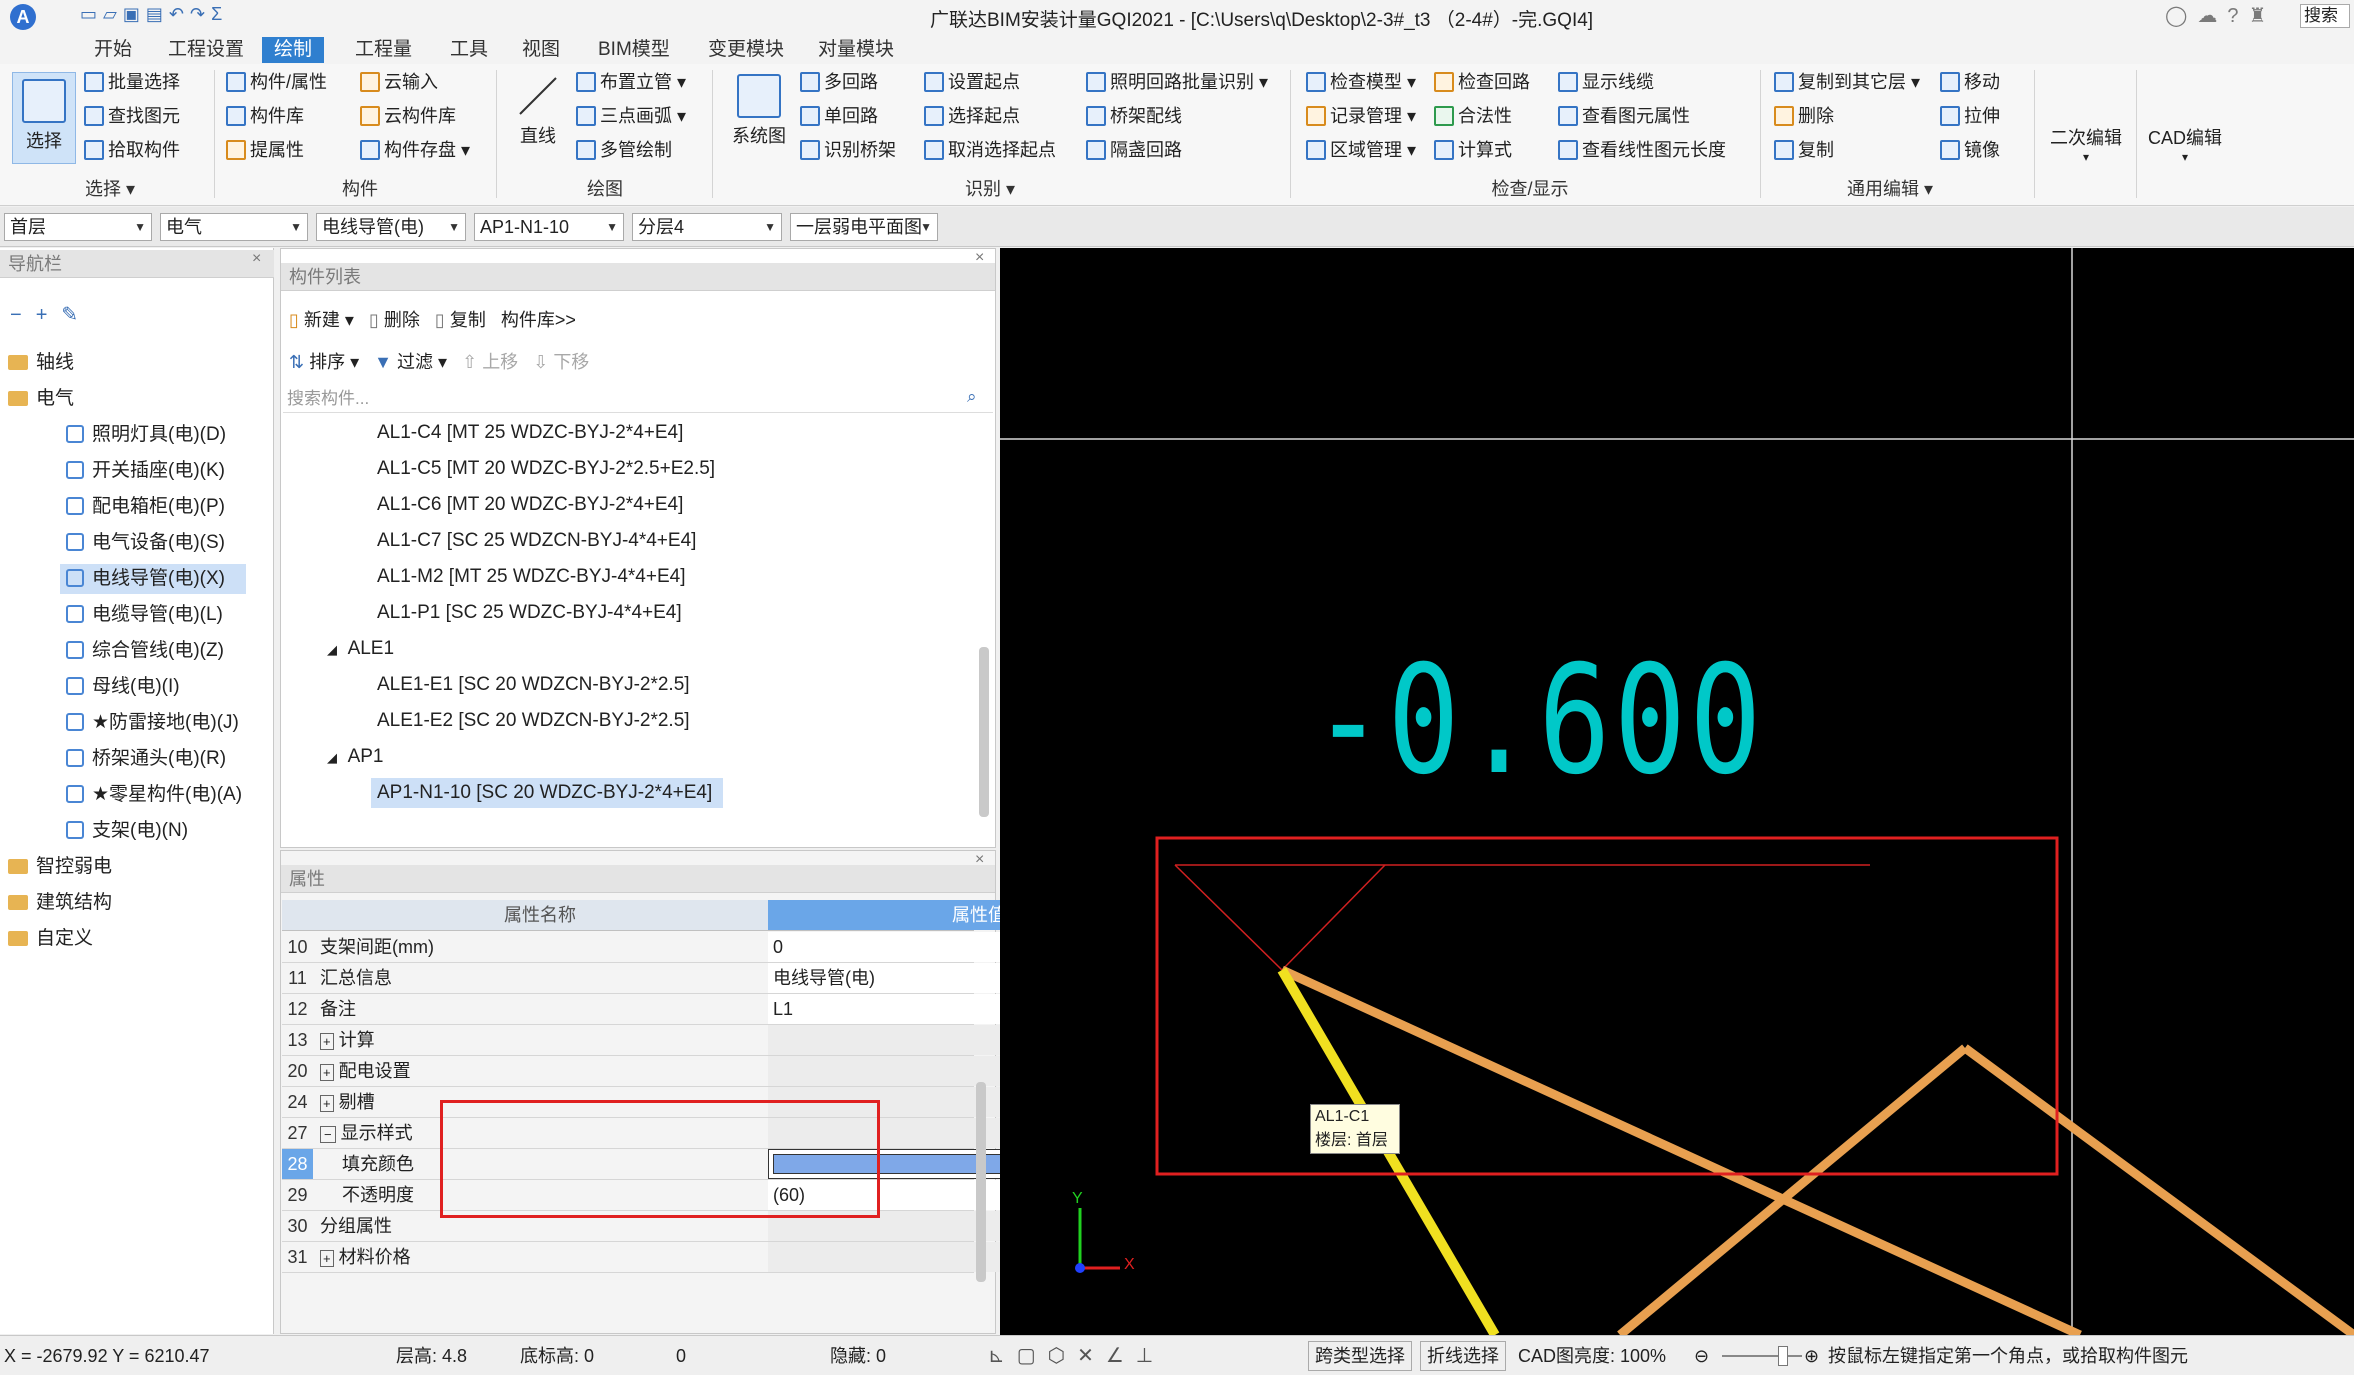 Image resolution: width=2354 pixels, height=1375 pixels. Describe the element at coordinates (1642, 150) in the screenshot. I see `view-linear-length-button: 查看线性图元长度` at that location.